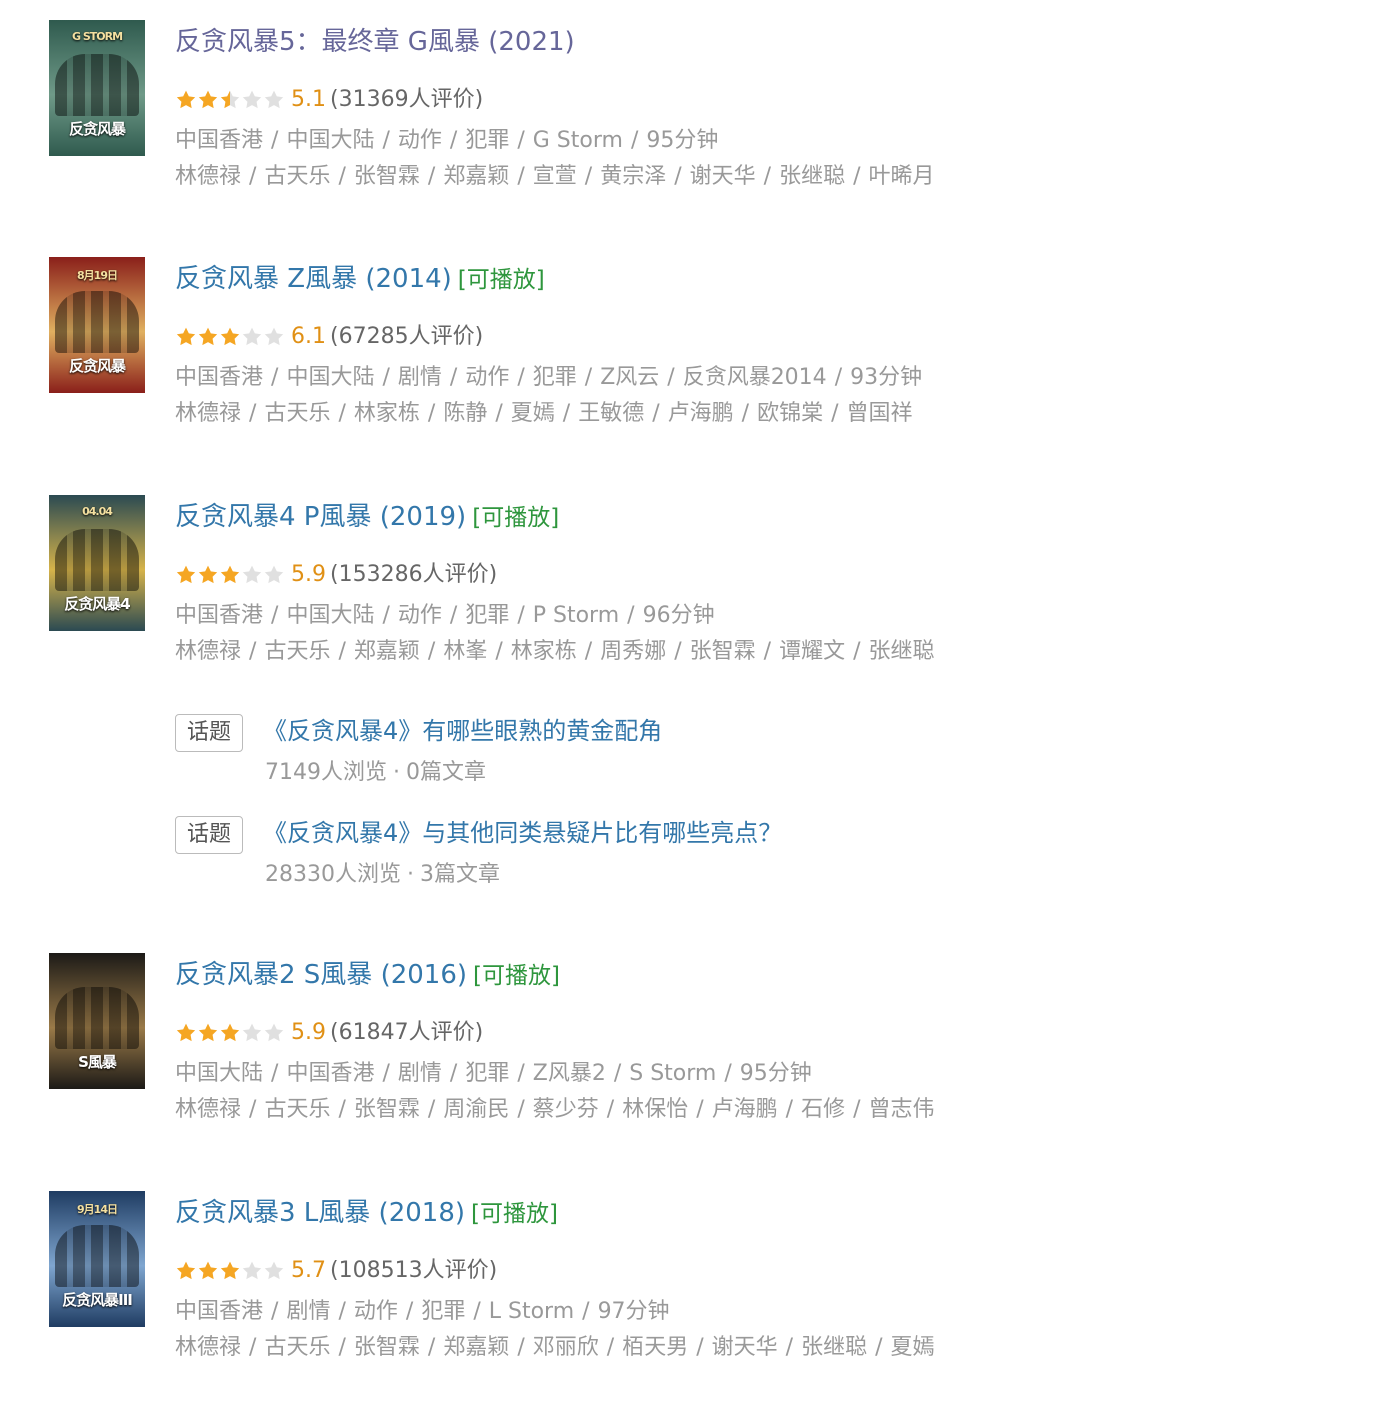 The image size is (1400, 1412). What do you see at coordinates (97, 1300) in the screenshot?
I see `poster-title: 反贪风暴III` at bounding box center [97, 1300].